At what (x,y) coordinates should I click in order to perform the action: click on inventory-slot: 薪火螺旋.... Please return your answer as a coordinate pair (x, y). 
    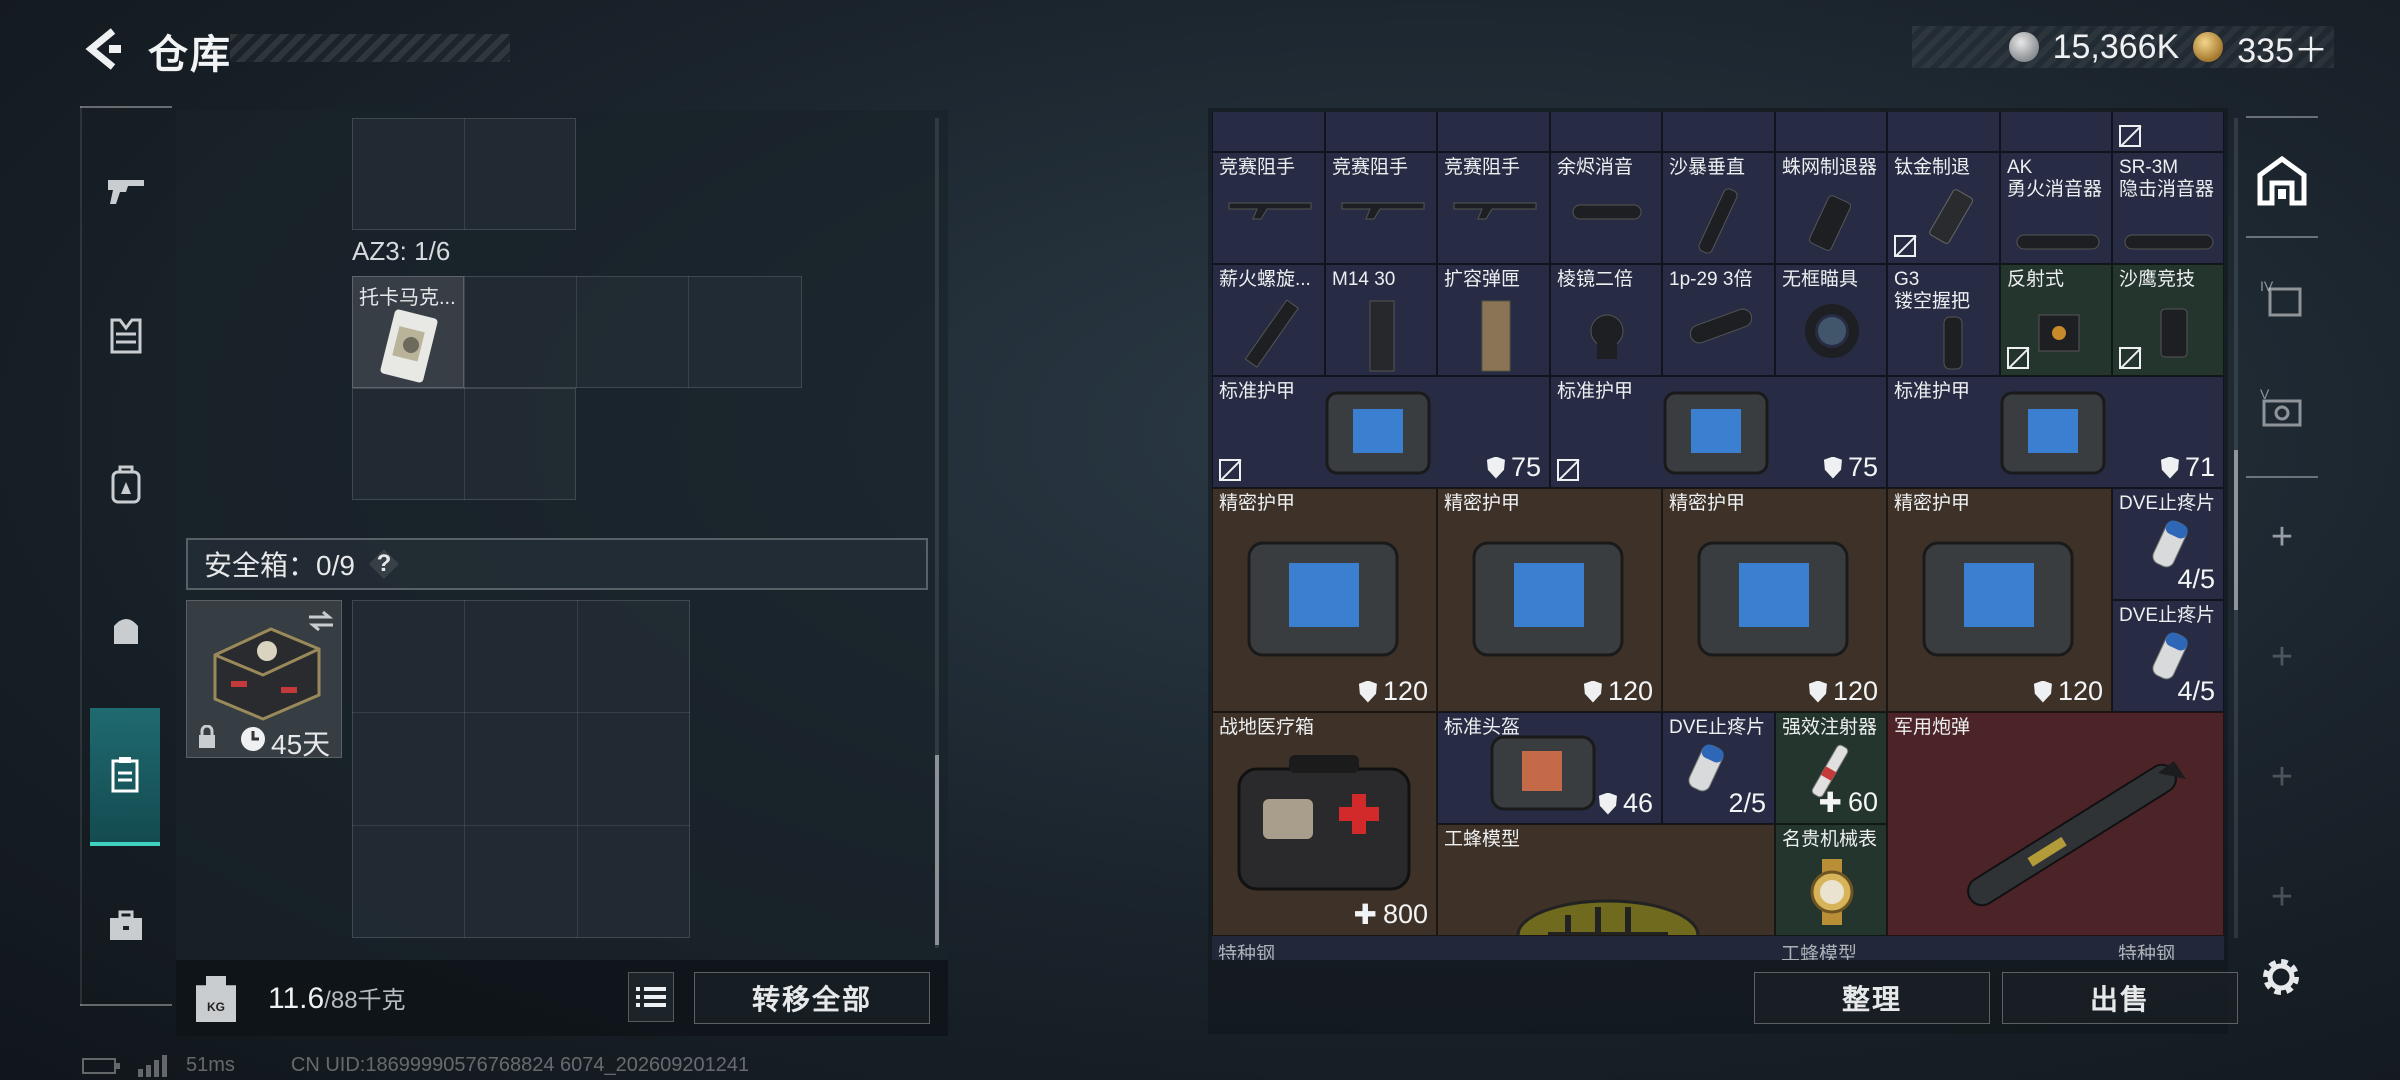
    Looking at the image, I should click on (1268, 320).